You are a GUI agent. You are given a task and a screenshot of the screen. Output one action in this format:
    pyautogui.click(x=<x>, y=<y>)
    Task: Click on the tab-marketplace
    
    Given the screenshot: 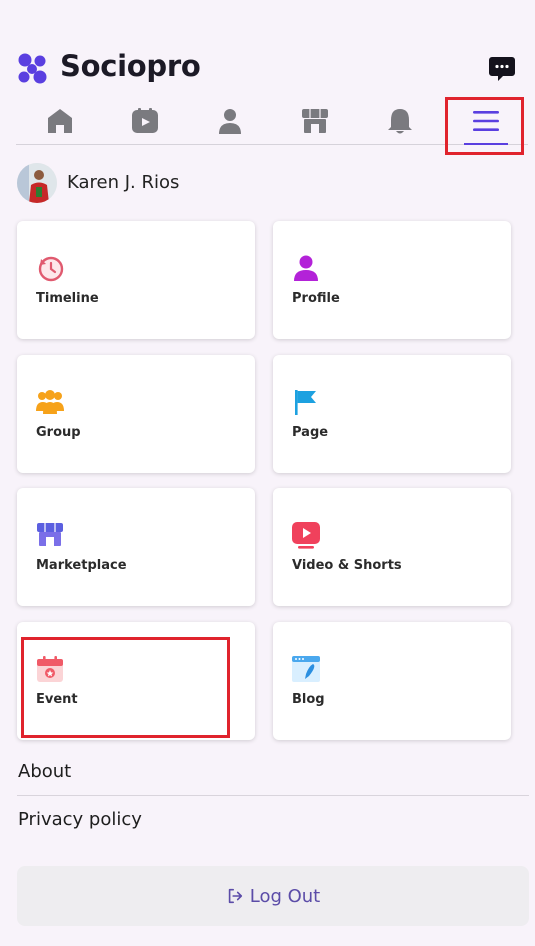 What is the action you would take?
    pyautogui.click(x=315, y=121)
    